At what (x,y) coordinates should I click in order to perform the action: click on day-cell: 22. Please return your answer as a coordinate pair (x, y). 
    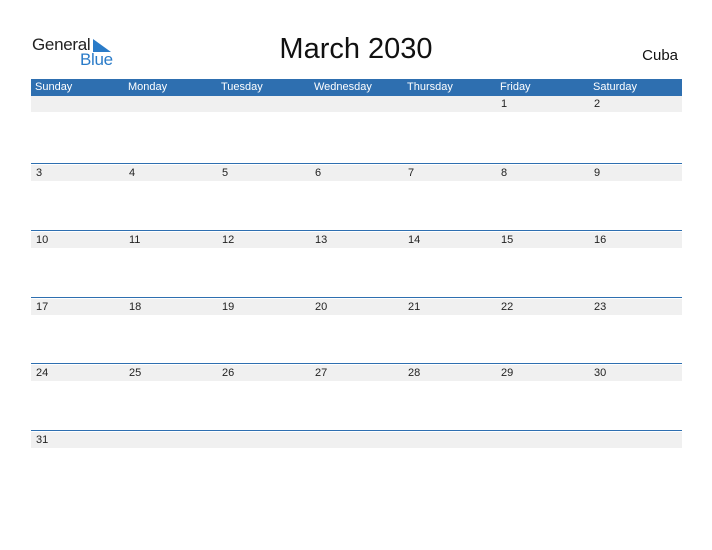
    Looking at the image, I should click on (507, 307).